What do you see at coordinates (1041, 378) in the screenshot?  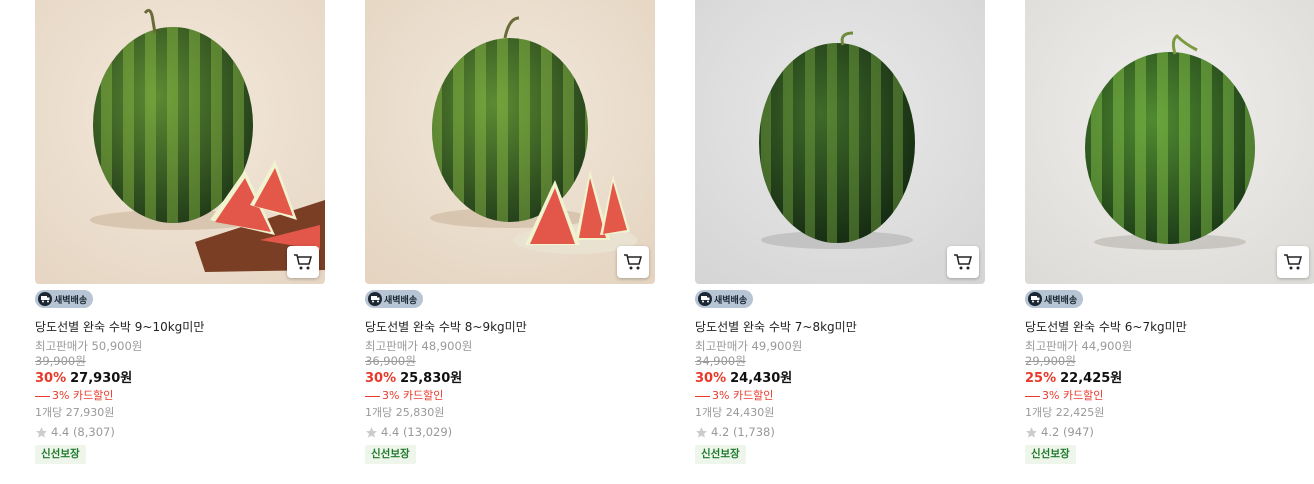 I see `discount-rate: 25%` at bounding box center [1041, 378].